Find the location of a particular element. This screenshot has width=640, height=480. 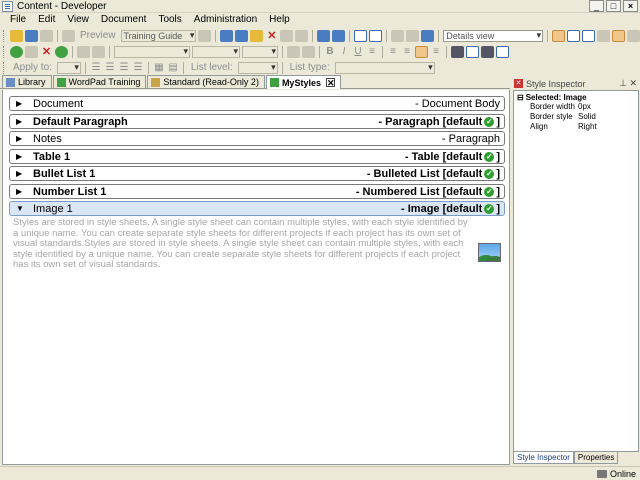

print-icon is located at coordinates (46, 35).